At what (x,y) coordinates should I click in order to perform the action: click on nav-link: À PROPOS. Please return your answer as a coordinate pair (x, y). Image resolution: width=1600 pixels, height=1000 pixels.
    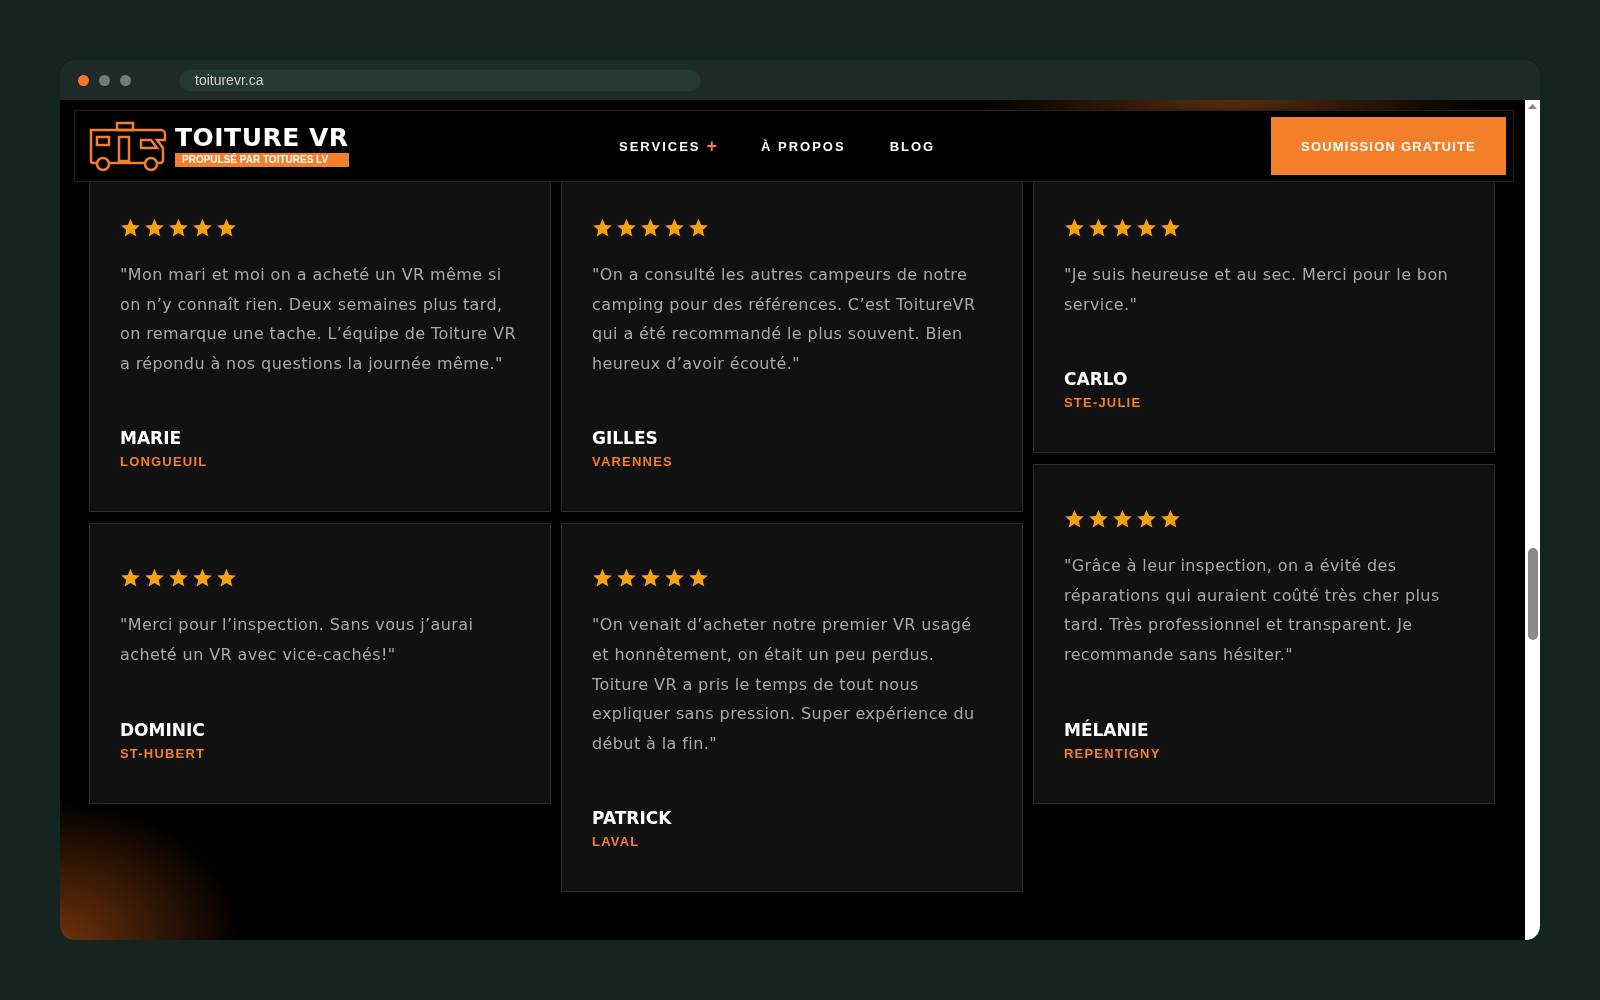
    Looking at the image, I should click on (803, 146).